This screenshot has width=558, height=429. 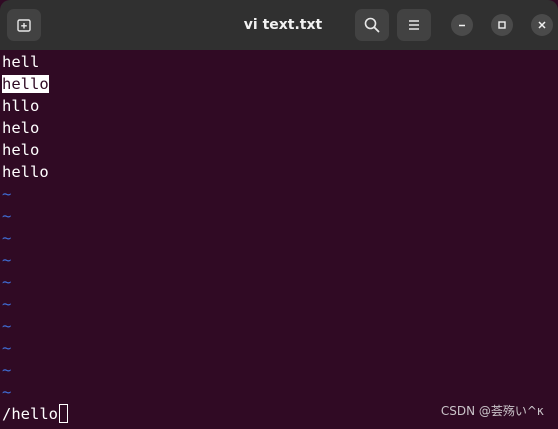 I want to click on new-tab-icon, so click(x=24, y=25).